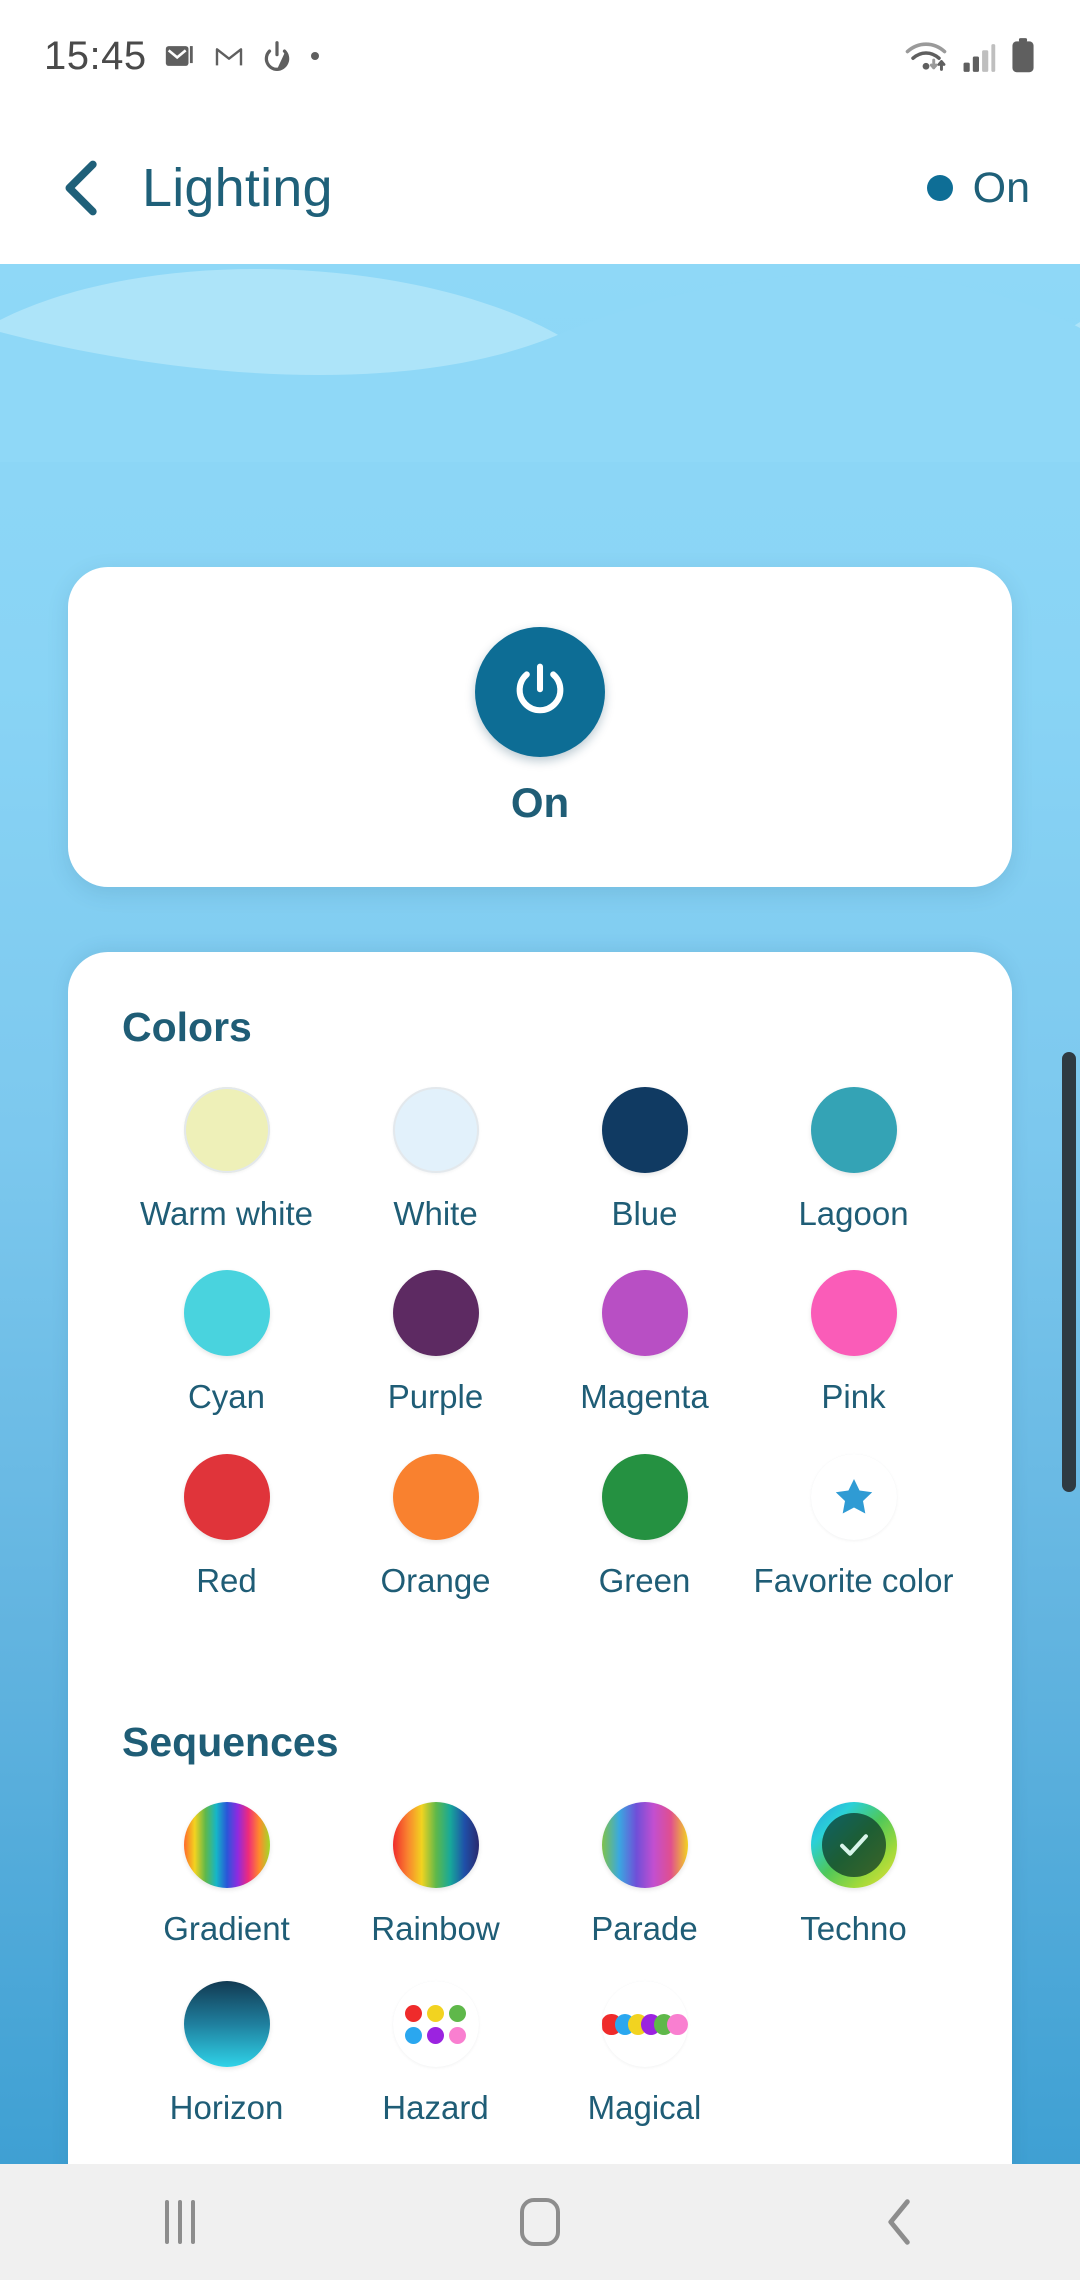 The image size is (1080, 2280). What do you see at coordinates (540, 688) in the screenshot?
I see `power-icon` at bounding box center [540, 688].